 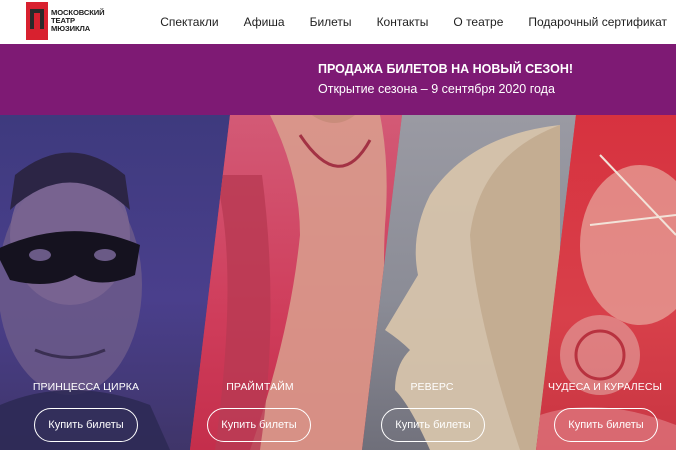 What do you see at coordinates (433, 425) in the screenshot?
I see `buy-tickets-button-reverse: Купить билеты` at bounding box center [433, 425].